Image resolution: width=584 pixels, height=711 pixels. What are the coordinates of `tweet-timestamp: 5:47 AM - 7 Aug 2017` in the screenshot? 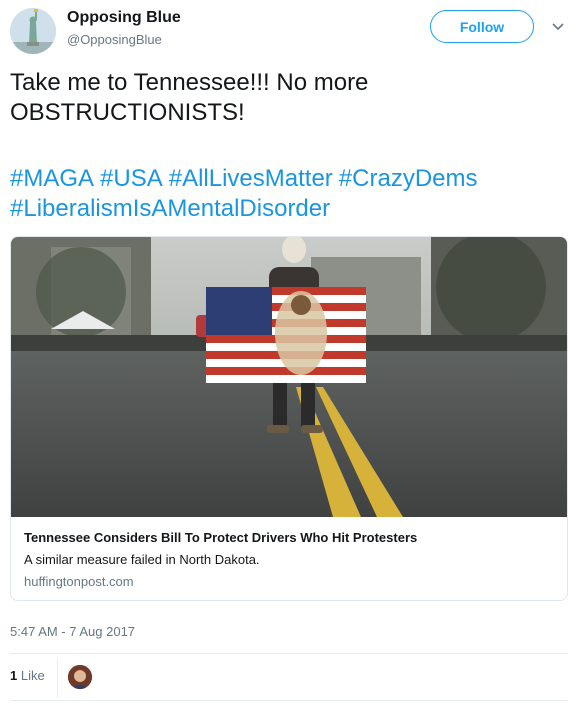 It's located at (72, 631).